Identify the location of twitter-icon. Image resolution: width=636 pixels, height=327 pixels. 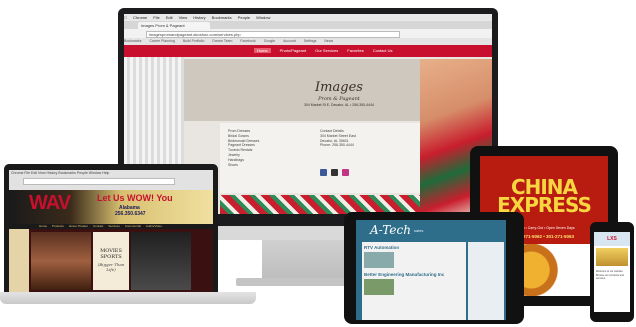
(334, 172).